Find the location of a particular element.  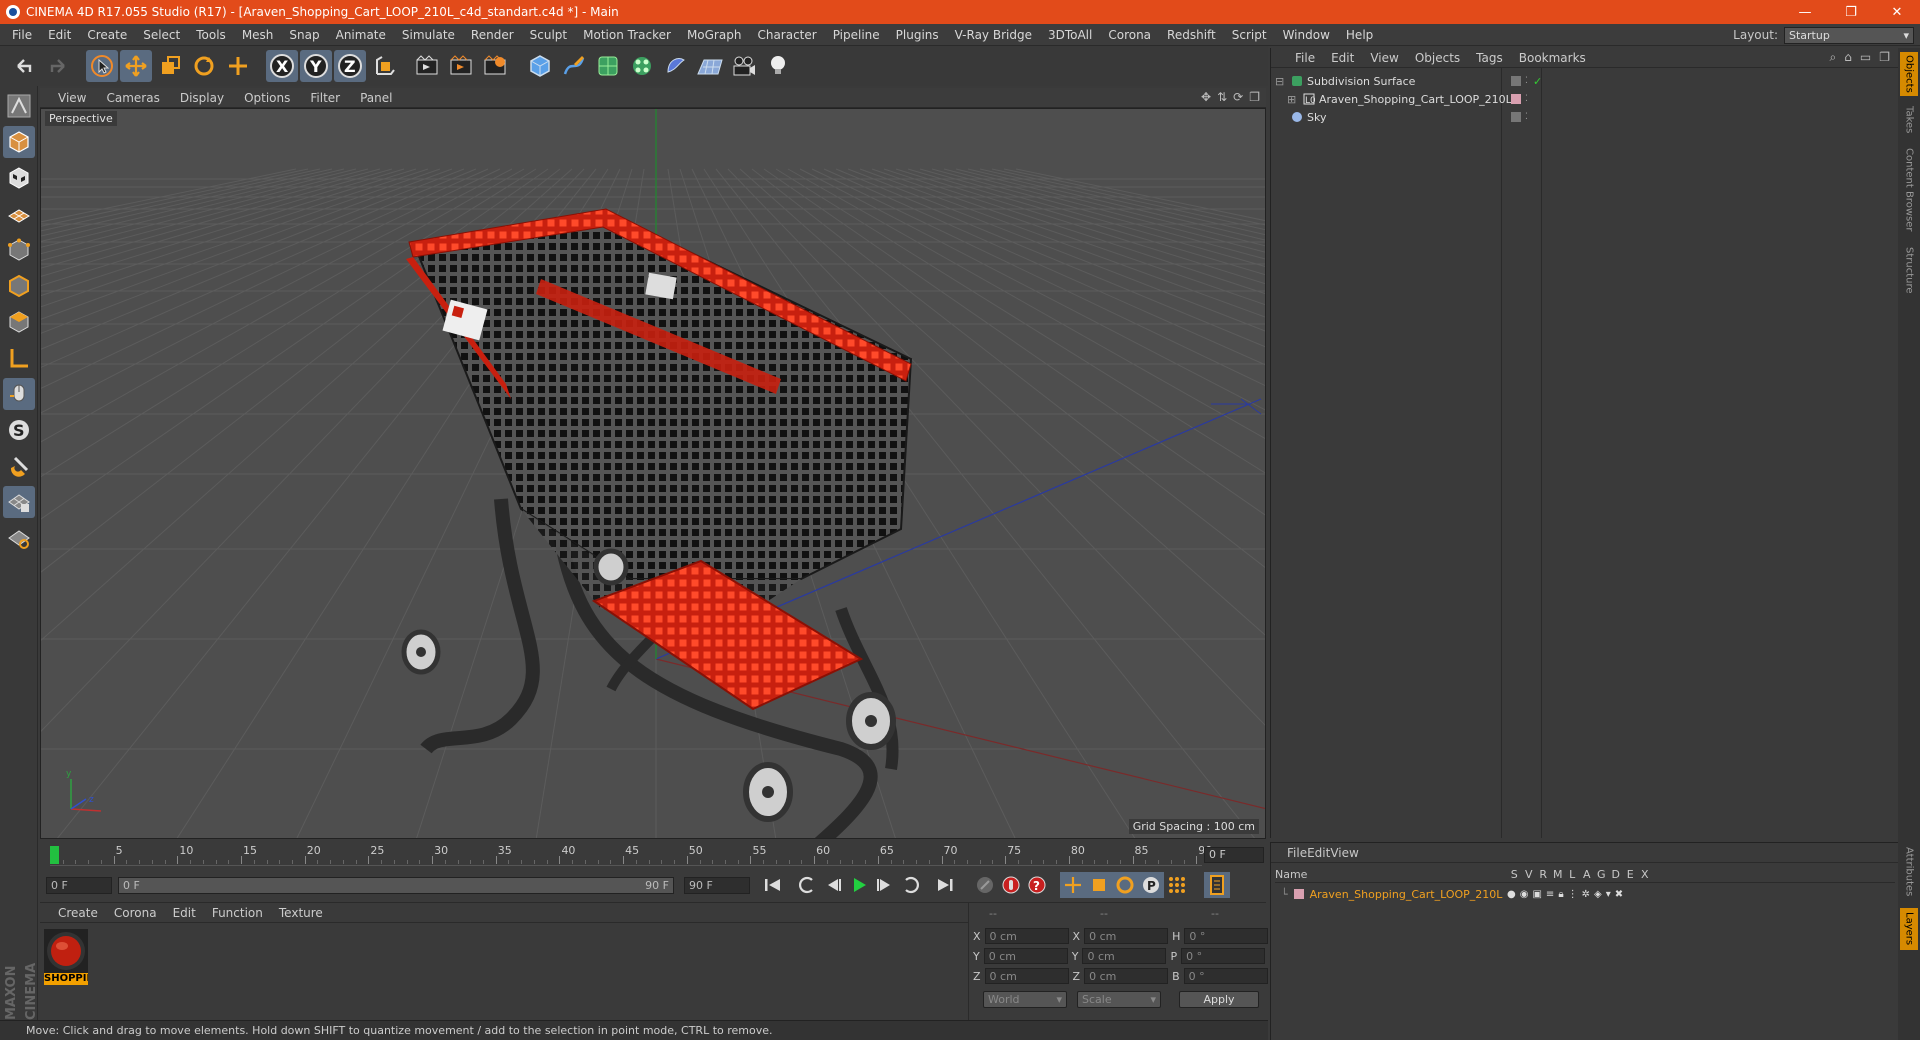

layer-color-icon is located at coordinates (1298, 894).